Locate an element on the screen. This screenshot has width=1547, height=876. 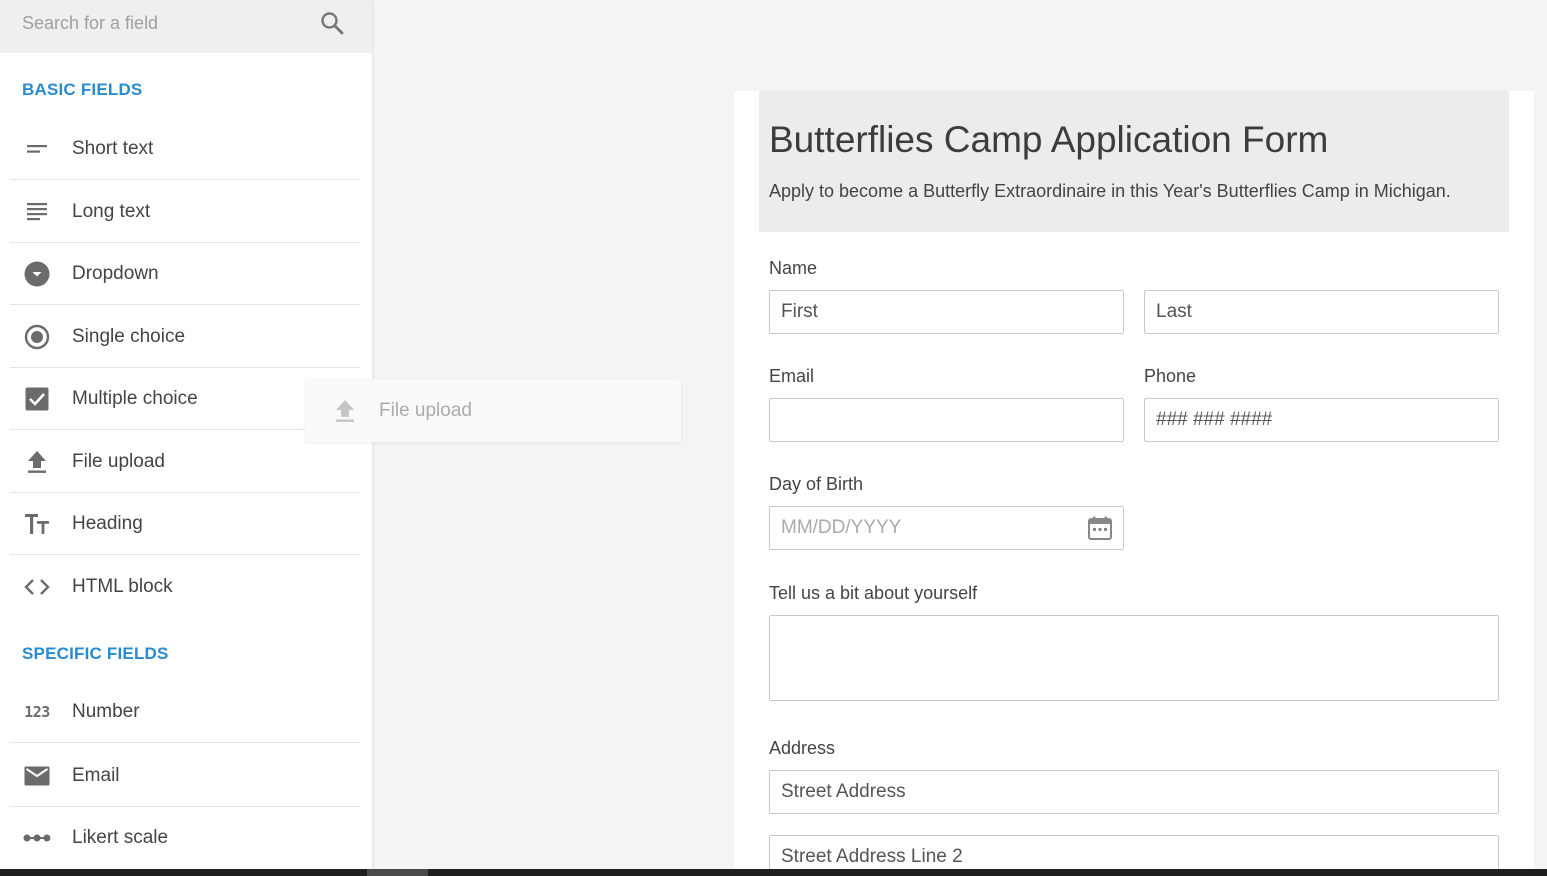
field-item-label: Long text is located at coordinates (111, 211).